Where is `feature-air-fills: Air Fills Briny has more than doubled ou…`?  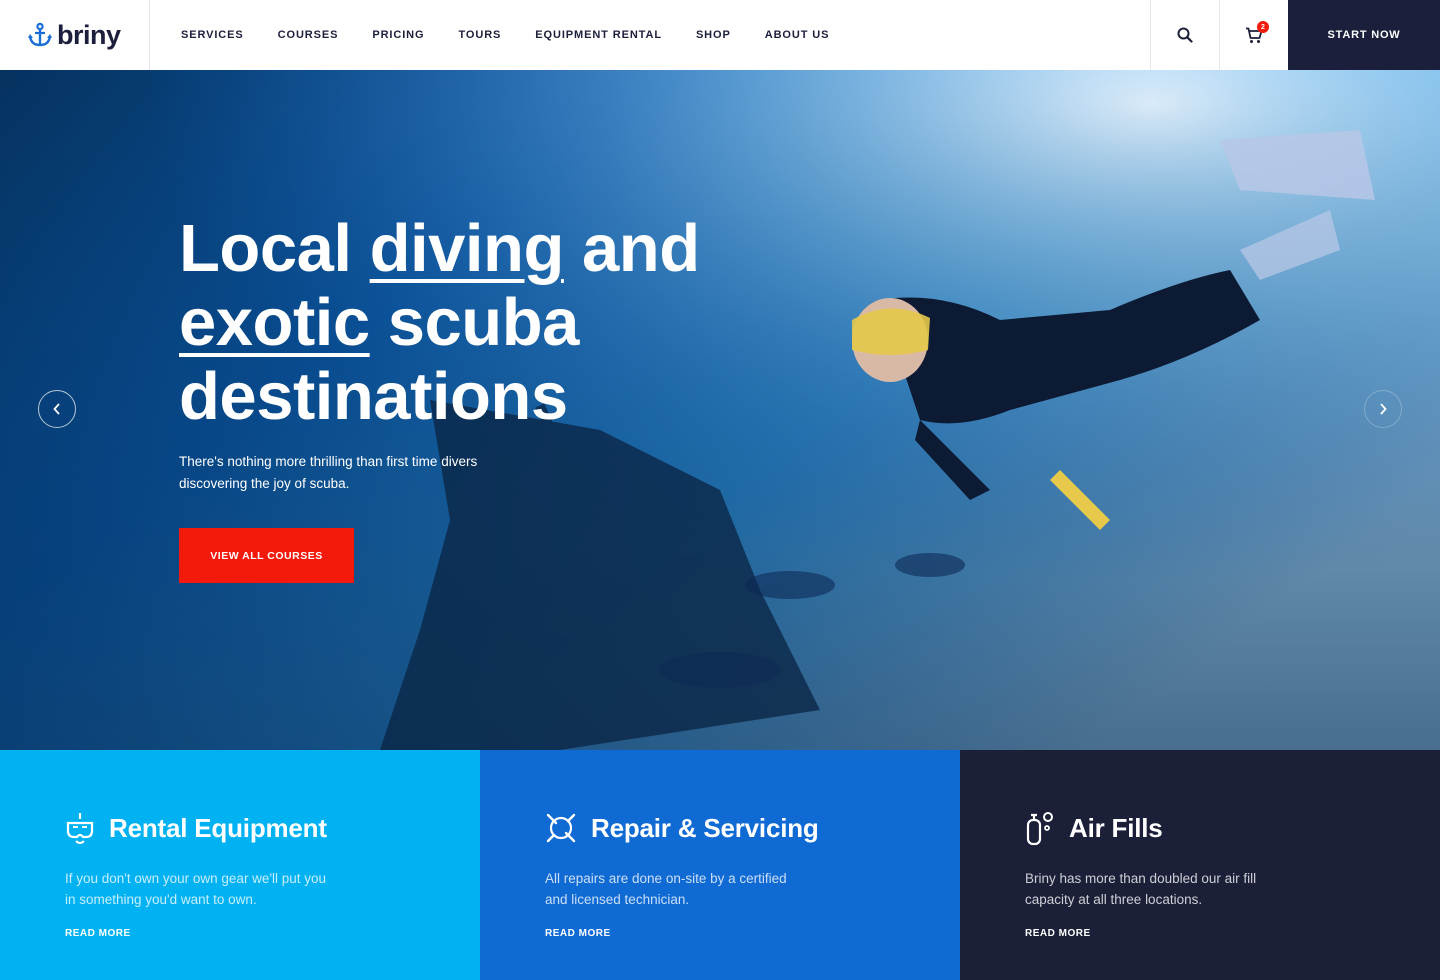
feature-air-fills: Air Fills Briny has more than doubled ou… is located at coordinates (1200, 865).